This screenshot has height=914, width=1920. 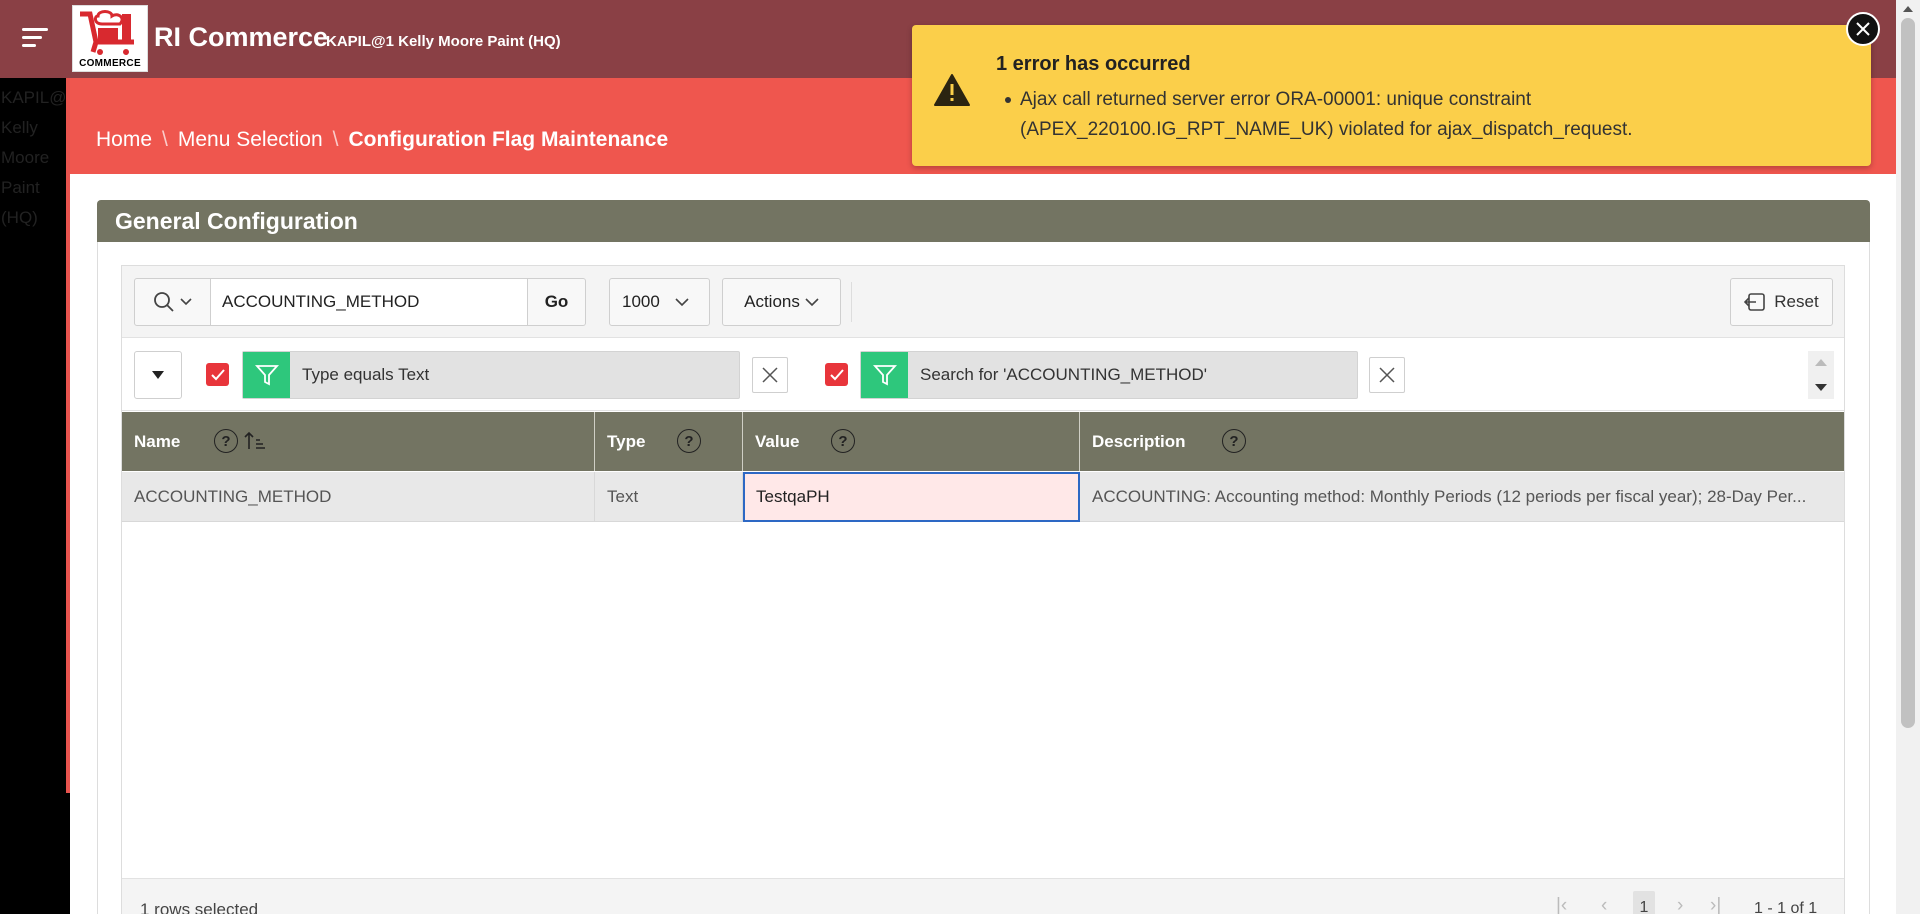 What do you see at coordinates (33, 157) in the screenshot?
I see `left-nav-text: KAPIL@ Kelly Moore Paint (HQ)` at bounding box center [33, 157].